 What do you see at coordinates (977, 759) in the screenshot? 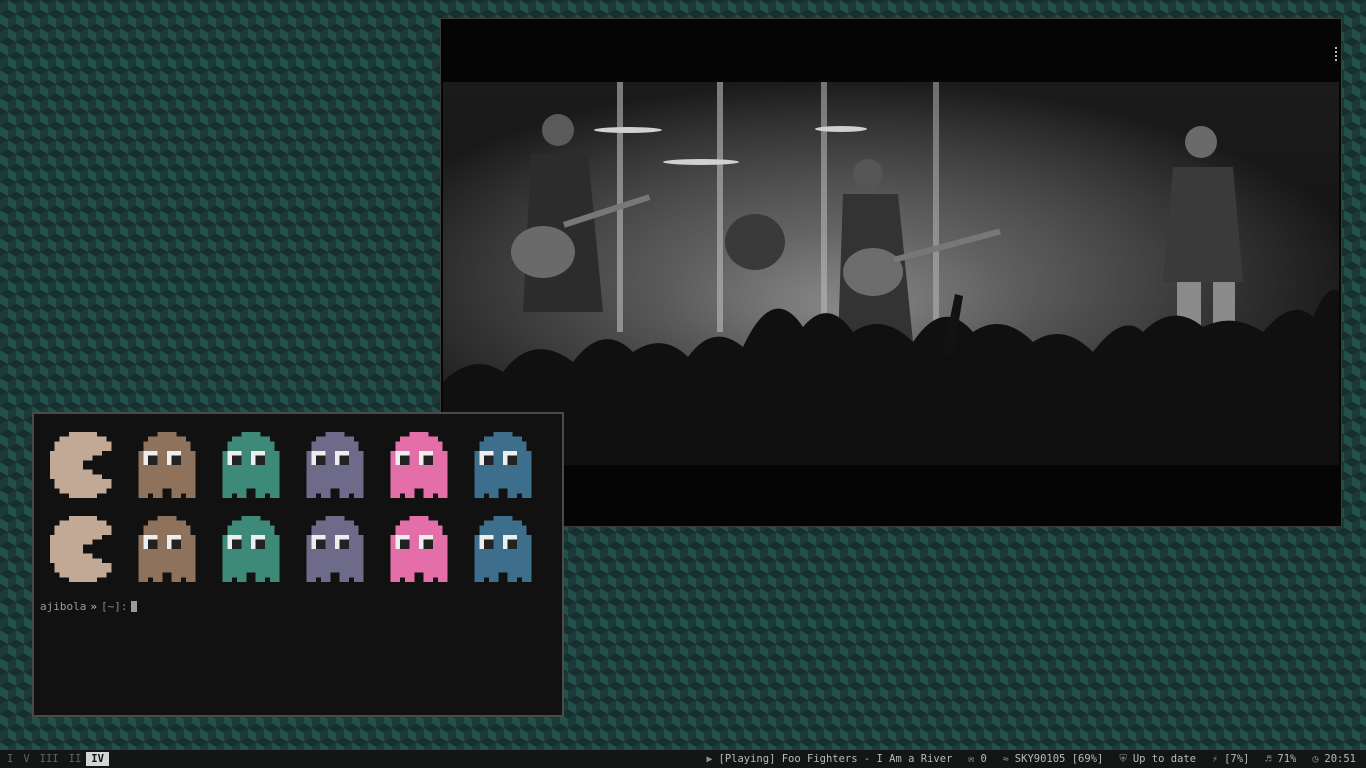
I see `mail-block: ✉ 0` at bounding box center [977, 759].